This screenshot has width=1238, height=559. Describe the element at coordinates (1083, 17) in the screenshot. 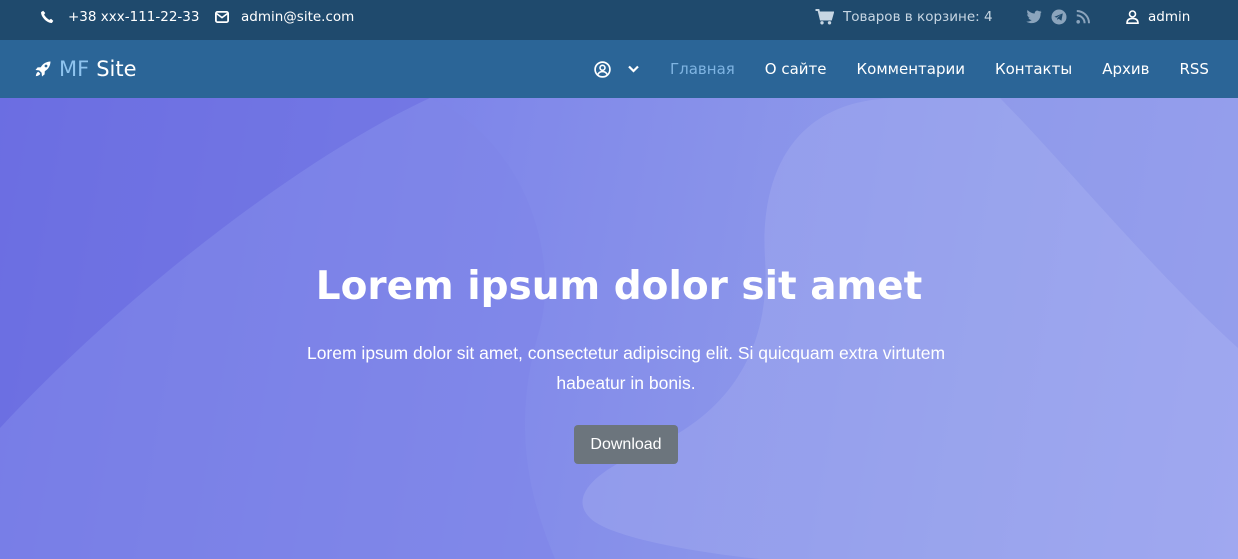

I see `rss-icon` at that location.